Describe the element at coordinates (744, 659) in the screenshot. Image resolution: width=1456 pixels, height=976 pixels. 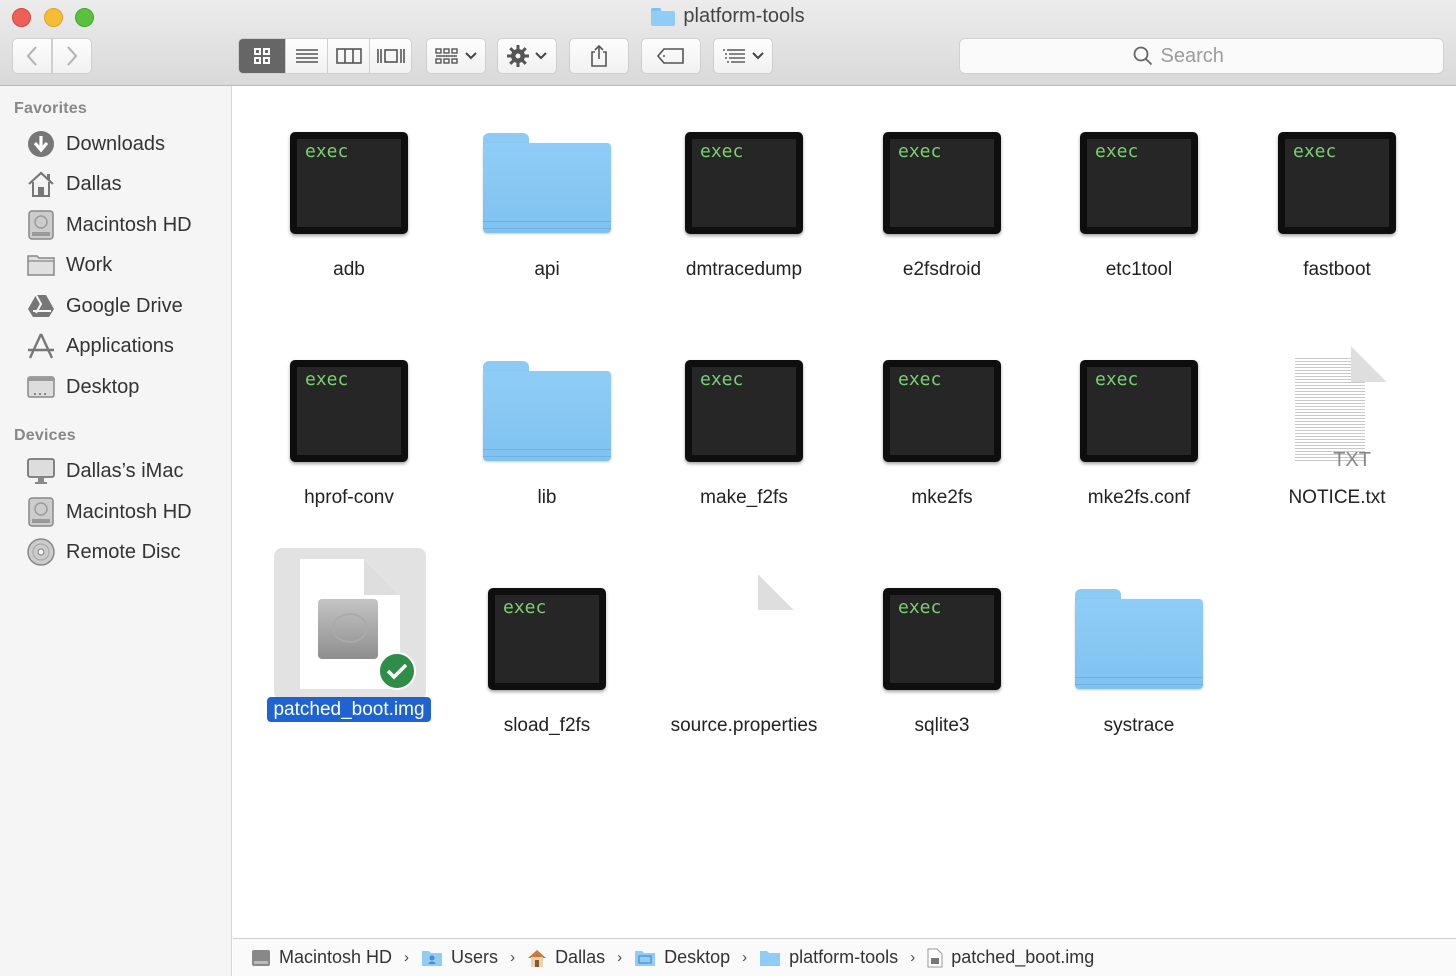
I see `file-item-source-properties: source.properties` at that location.